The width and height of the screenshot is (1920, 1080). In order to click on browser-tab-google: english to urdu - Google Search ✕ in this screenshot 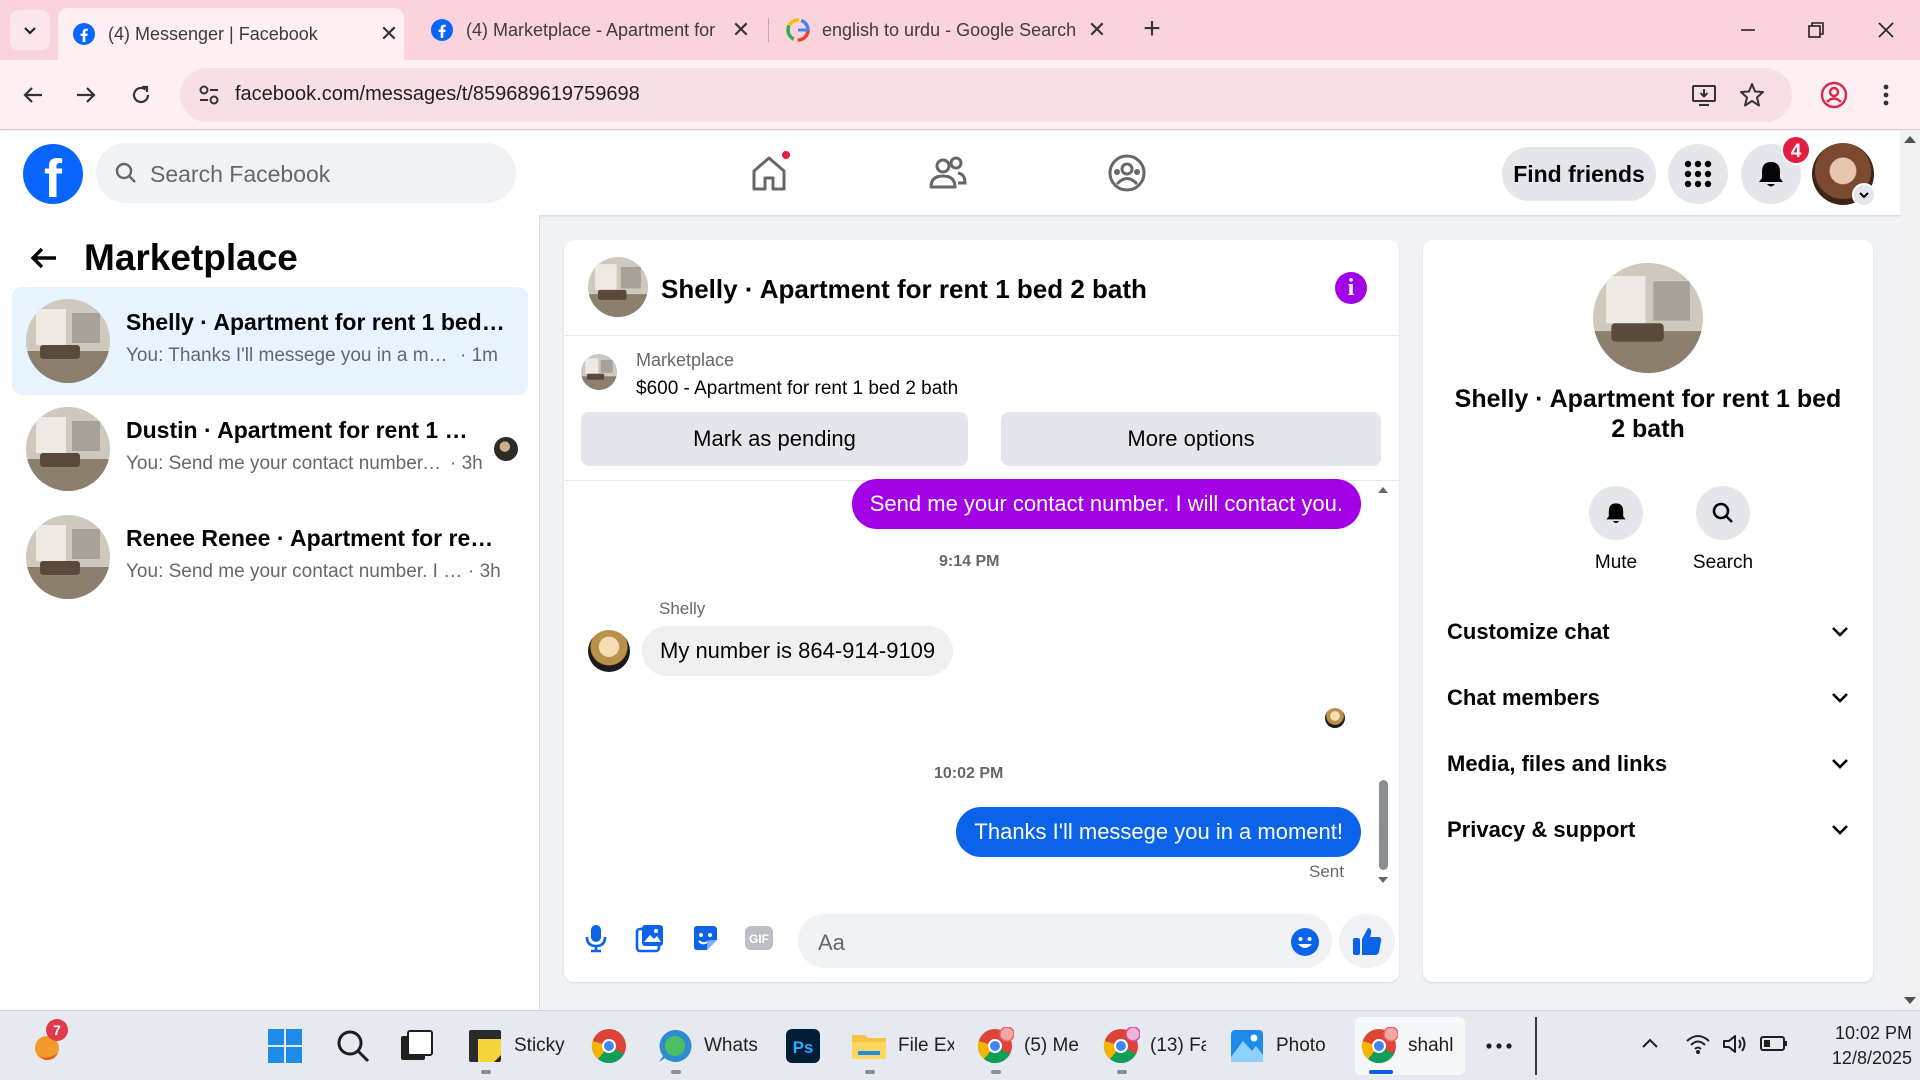, I will do `click(942, 30)`.